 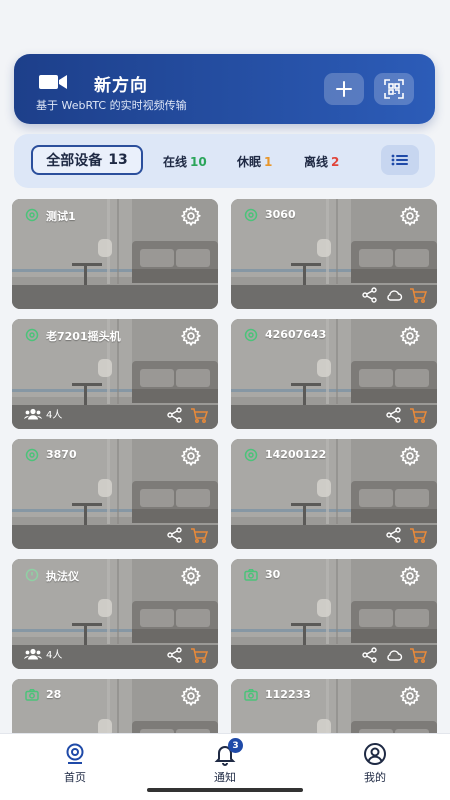 What do you see at coordinates (225, 777) in the screenshot?
I see `nav-notice-label: 通知` at bounding box center [225, 777].